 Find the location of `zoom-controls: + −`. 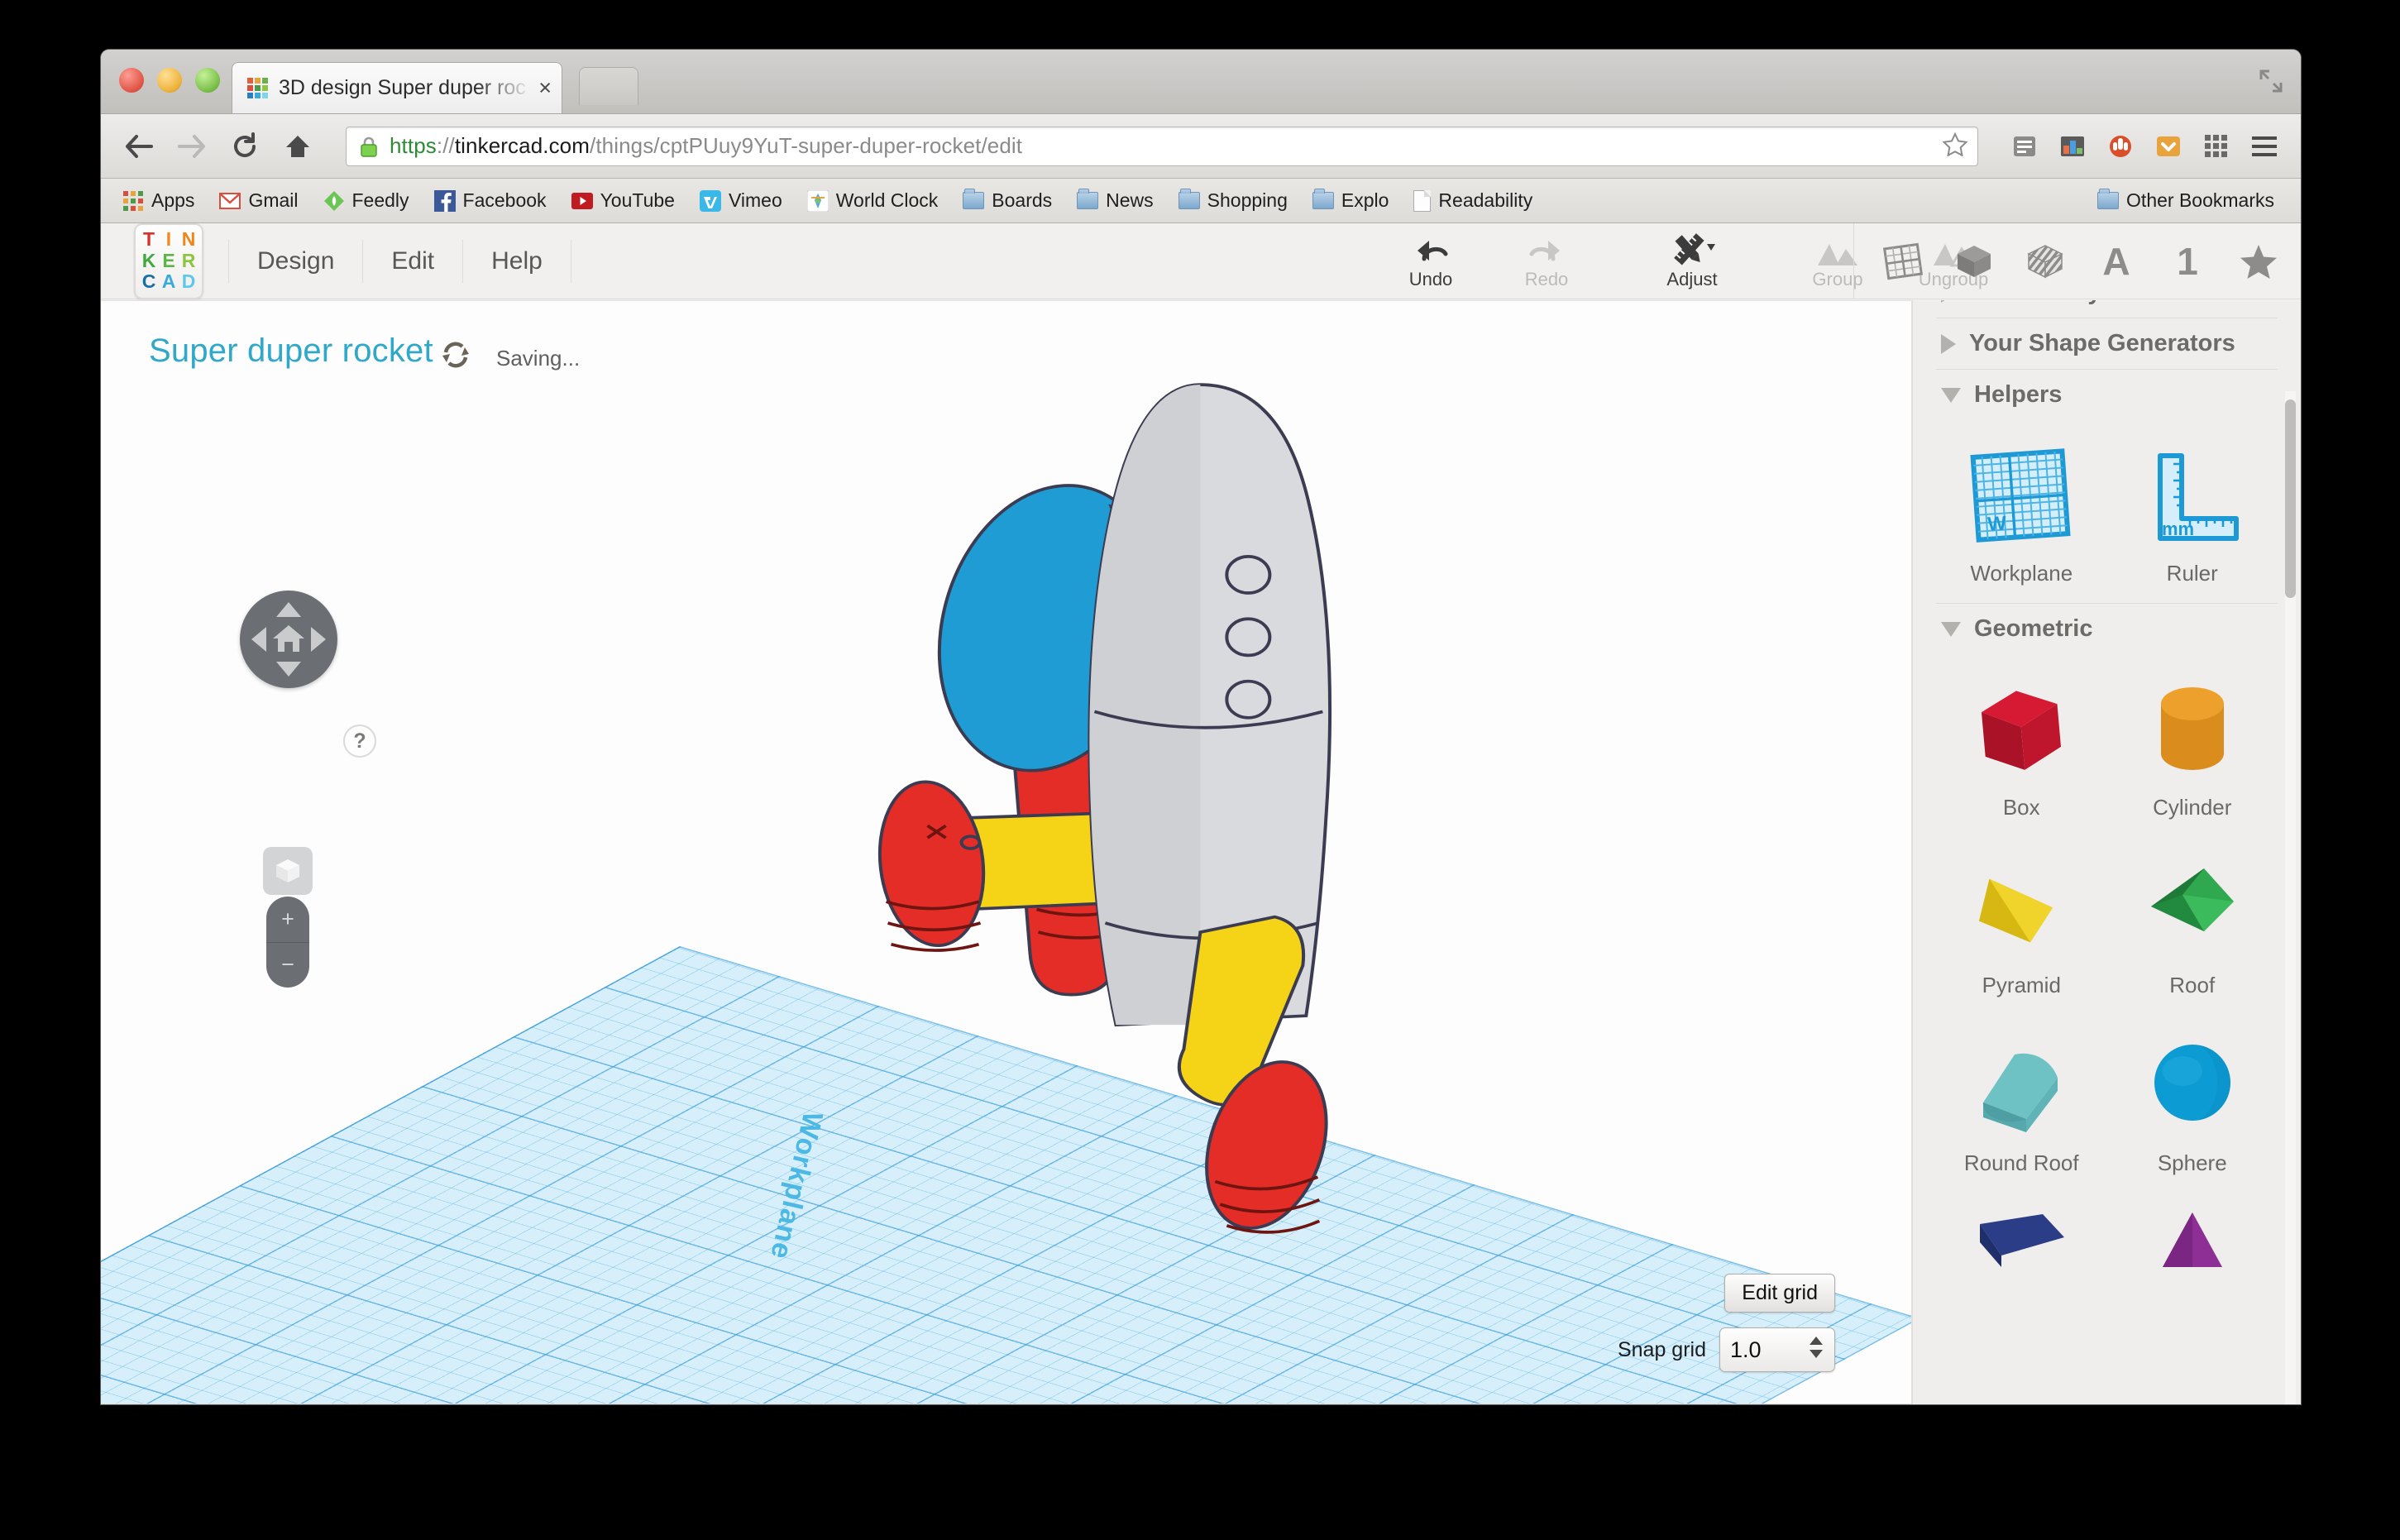

zoom-controls: + − is located at coordinates (287, 942).